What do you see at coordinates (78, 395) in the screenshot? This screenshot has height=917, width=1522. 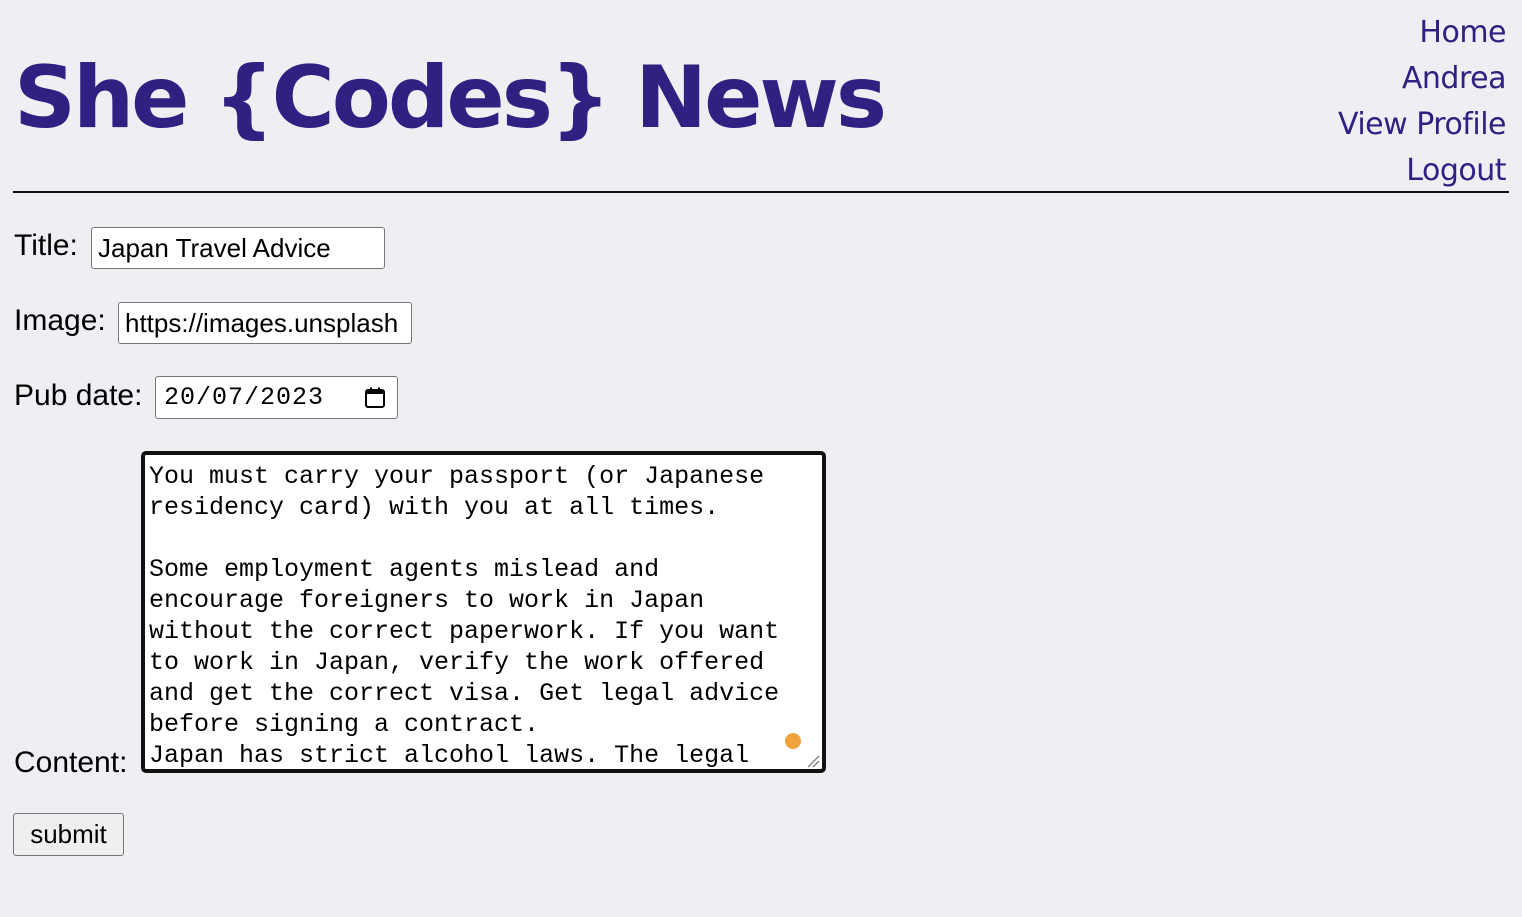 I see `pub-date-label: Pub date:` at bounding box center [78, 395].